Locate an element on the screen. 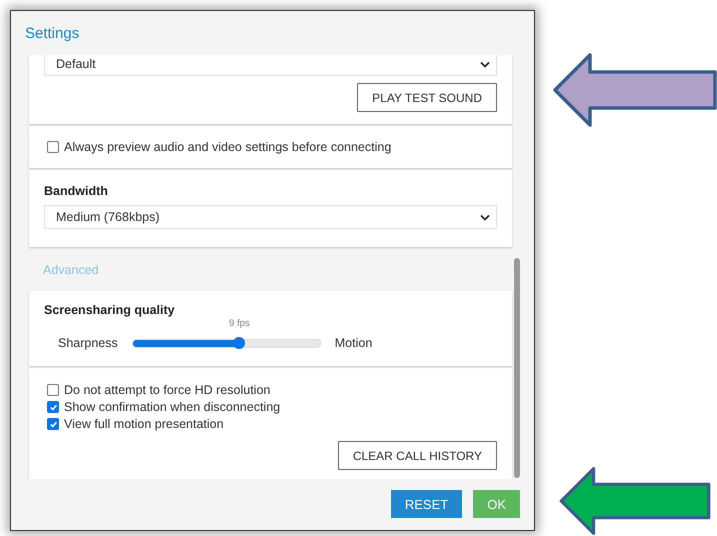 The width and height of the screenshot is (717, 536). checkbox-label: Show confirmation when disconnecting is located at coordinates (172, 407).